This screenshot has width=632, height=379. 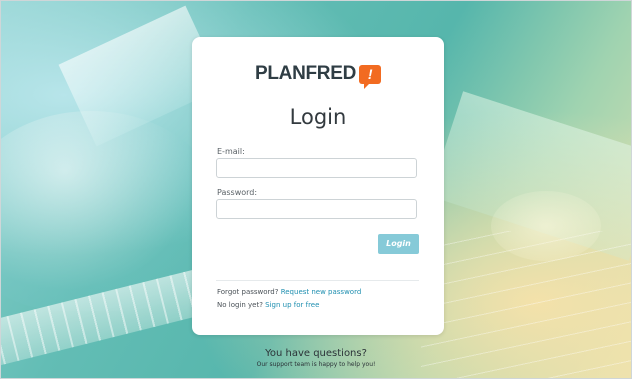 I want to click on support-heading: You have questions?, so click(x=316, y=353).